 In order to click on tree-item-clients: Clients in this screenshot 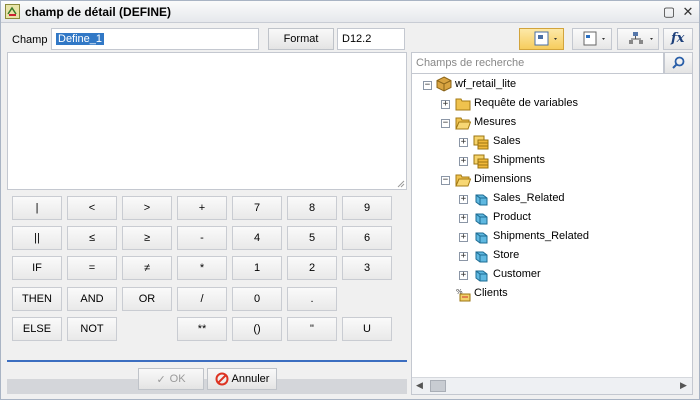, I will do `click(491, 293)`.